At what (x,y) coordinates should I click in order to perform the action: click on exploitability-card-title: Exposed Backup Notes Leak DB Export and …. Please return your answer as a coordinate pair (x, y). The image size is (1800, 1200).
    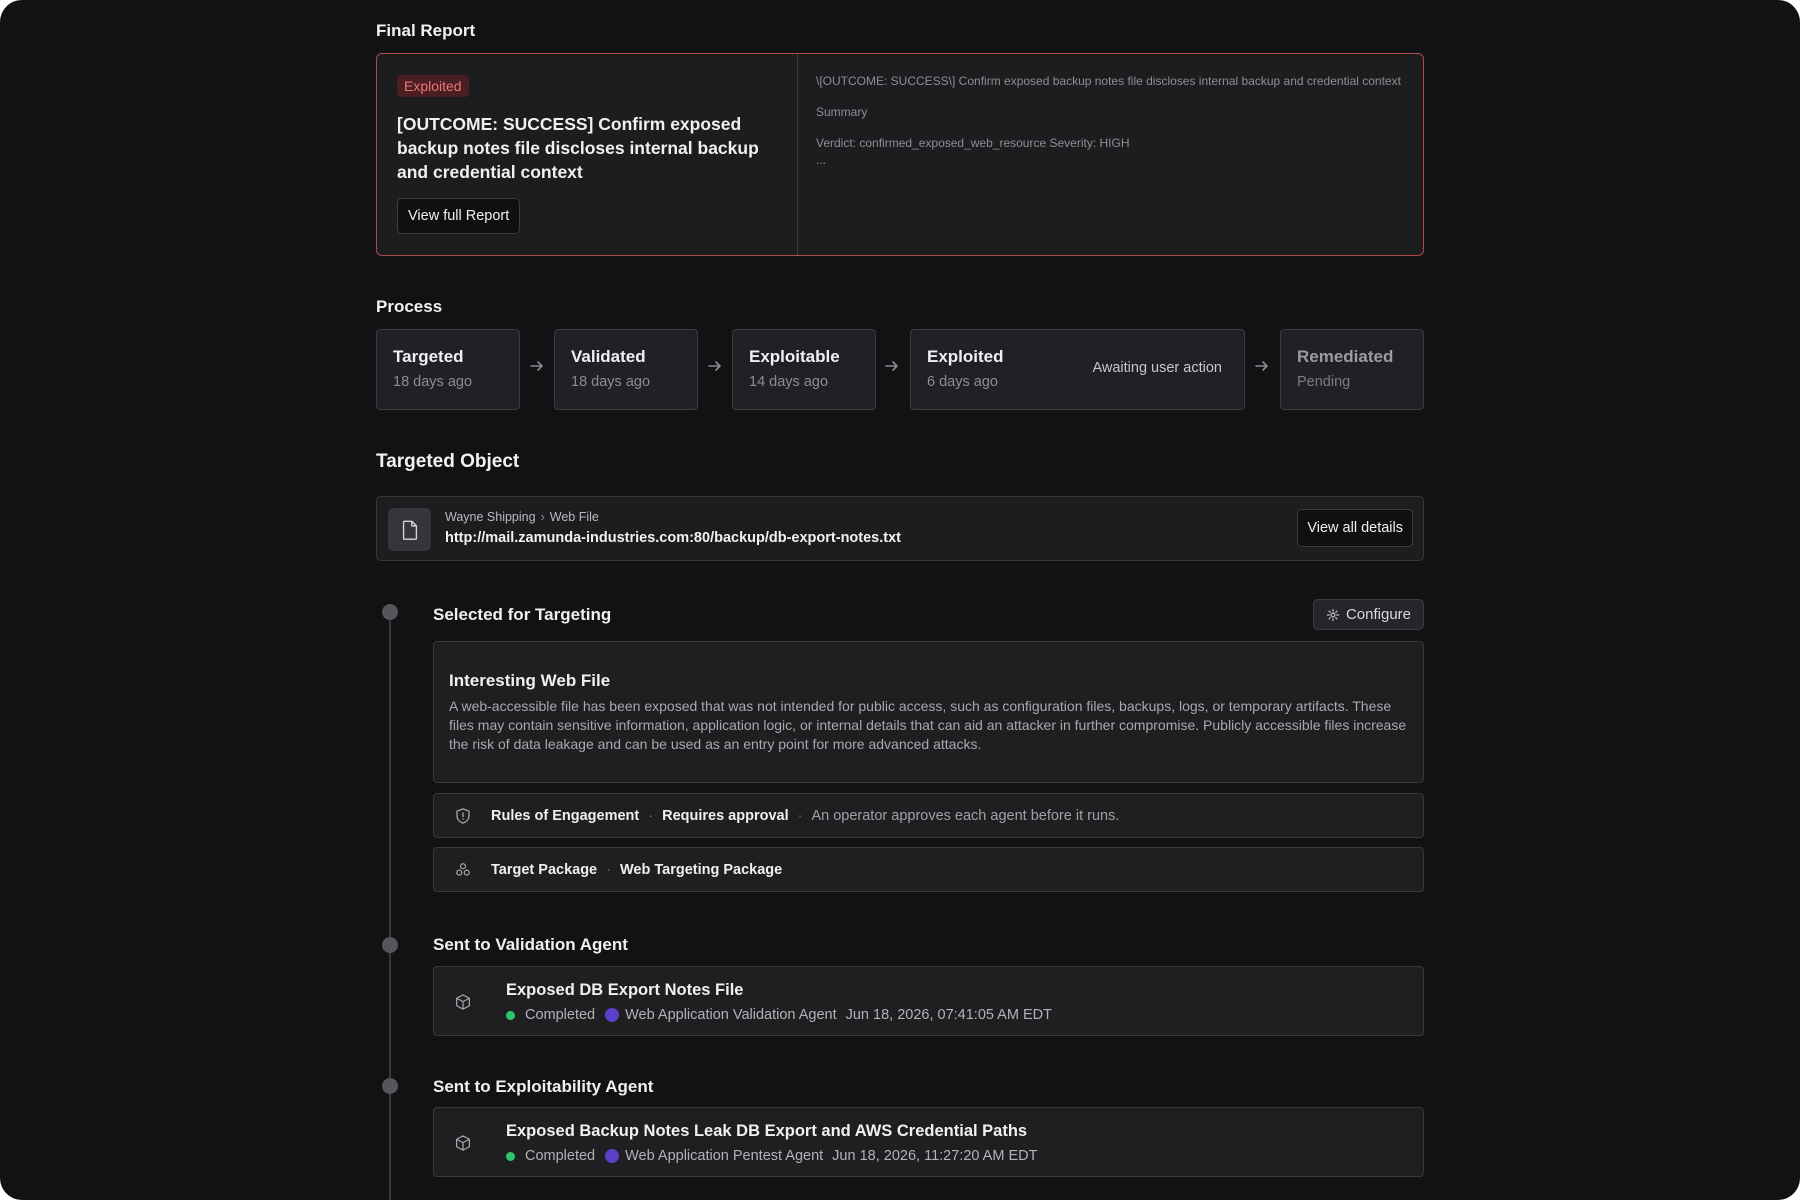
    Looking at the image, I should click on (767, 1131).